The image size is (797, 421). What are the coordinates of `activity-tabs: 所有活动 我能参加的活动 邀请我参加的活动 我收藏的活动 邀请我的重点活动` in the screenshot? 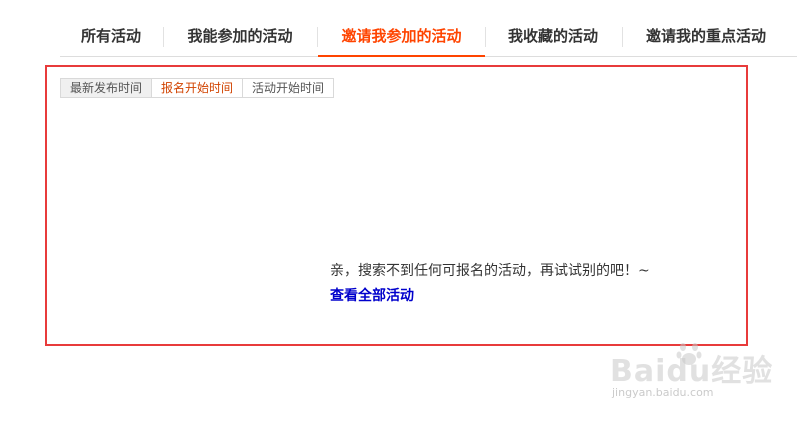 It's located at (428, 37).